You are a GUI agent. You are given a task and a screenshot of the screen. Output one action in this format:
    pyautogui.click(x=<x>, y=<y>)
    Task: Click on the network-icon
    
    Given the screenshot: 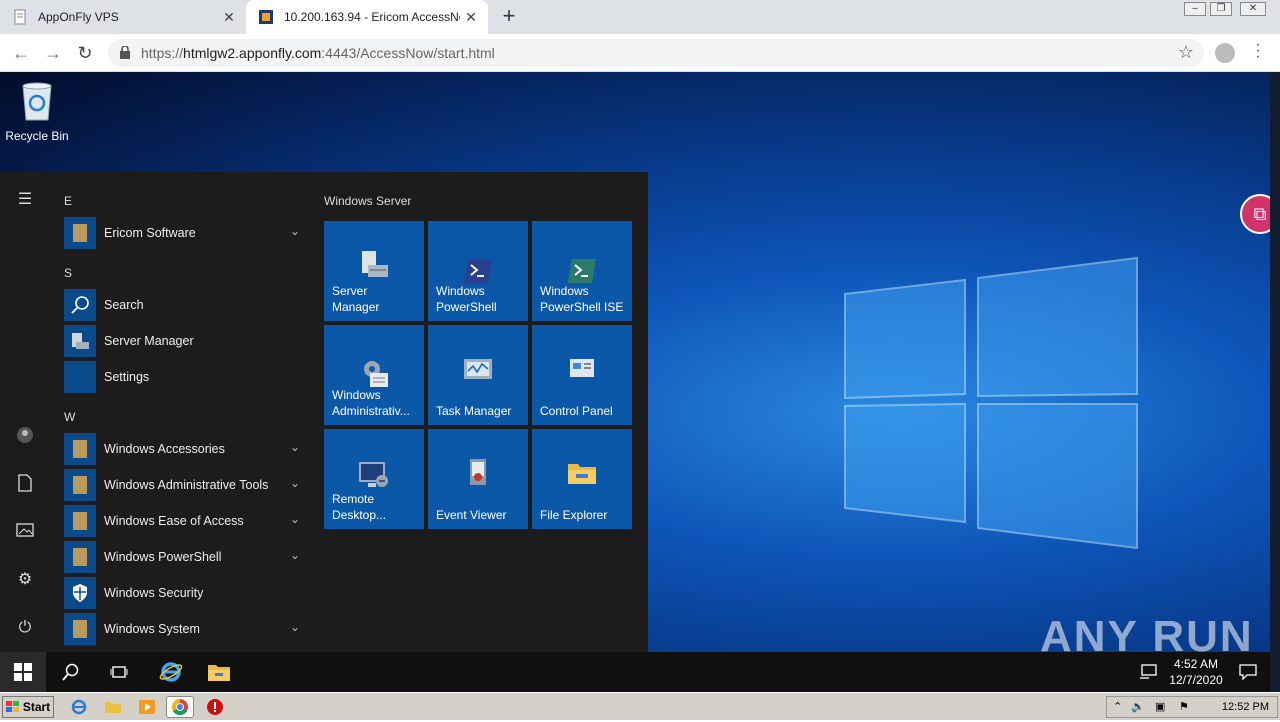 What is the action you would take?
    pyautogui.click(x=1148, y=672)
    